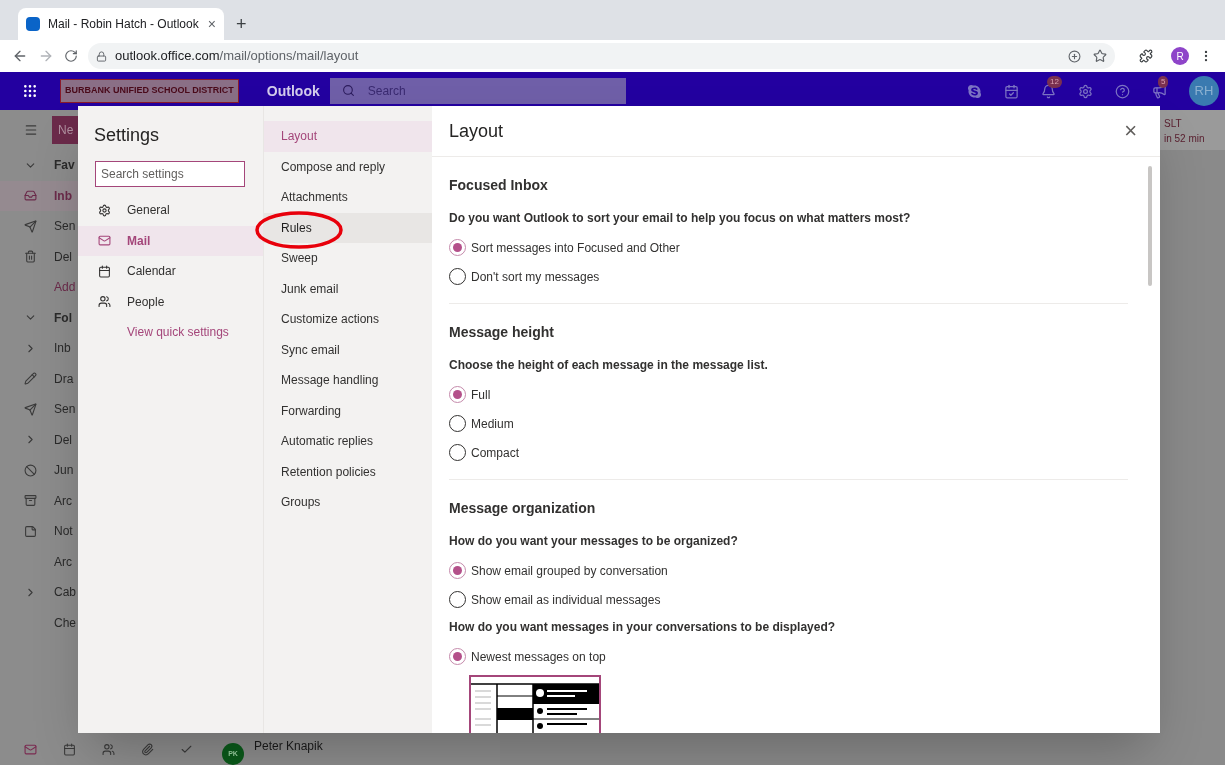  I want to click on reminder-time: in 52 min, so click(1185, 139).